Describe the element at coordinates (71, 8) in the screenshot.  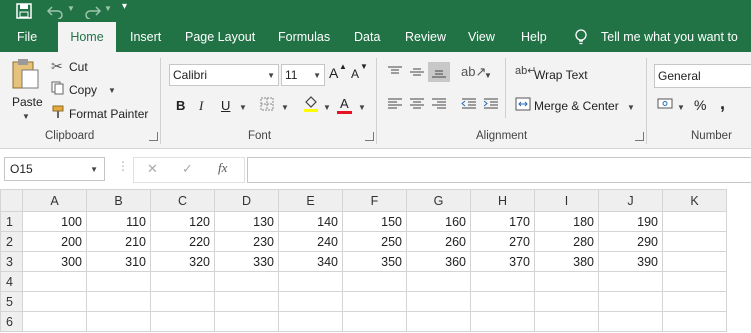
I see `undo-dropdown-icon: ▼` at that location.